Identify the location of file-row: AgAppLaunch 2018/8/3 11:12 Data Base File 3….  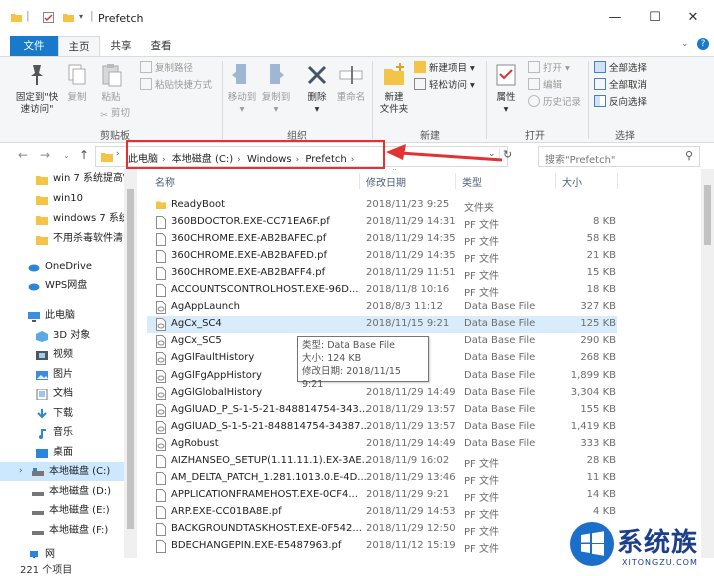
(382, 307).